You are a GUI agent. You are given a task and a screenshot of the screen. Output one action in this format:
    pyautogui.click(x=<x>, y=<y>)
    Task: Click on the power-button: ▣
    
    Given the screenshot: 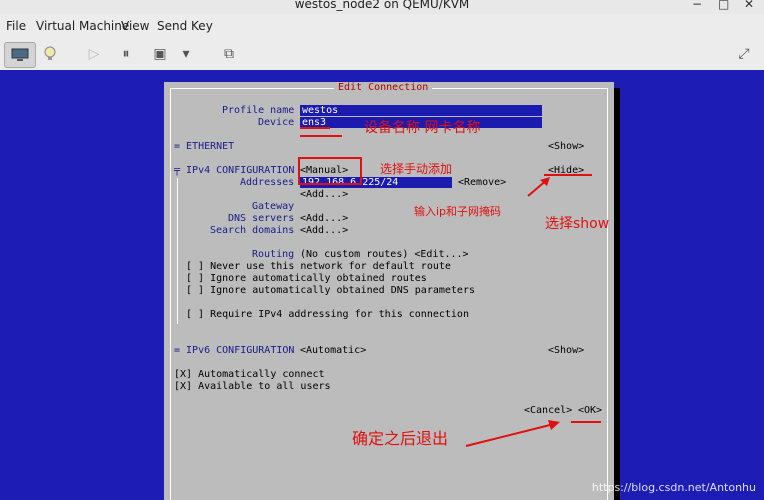 What is the action you would take?
    pyautogui.click(x=160, y=54)
    